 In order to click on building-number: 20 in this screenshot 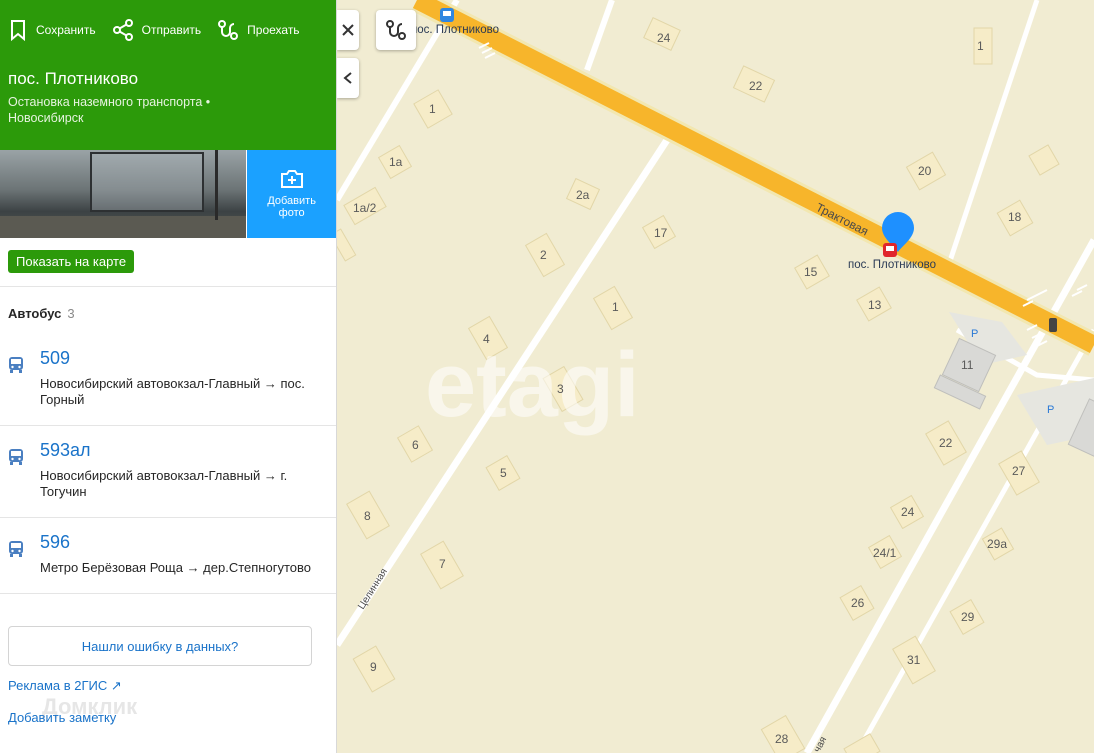, I will do `click(925, 171)`.